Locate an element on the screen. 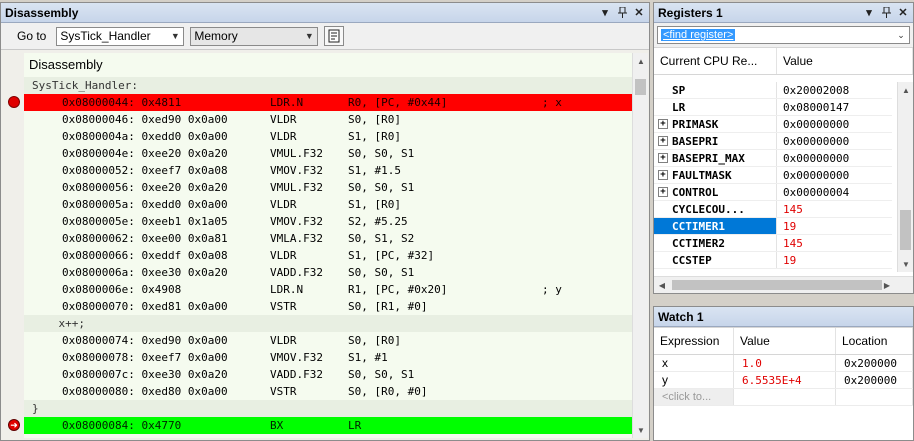 The height and width of the screenshot is (441, 914). instruction-operands: R0, [PC, #0x44] is located at coordinates (398, 102).